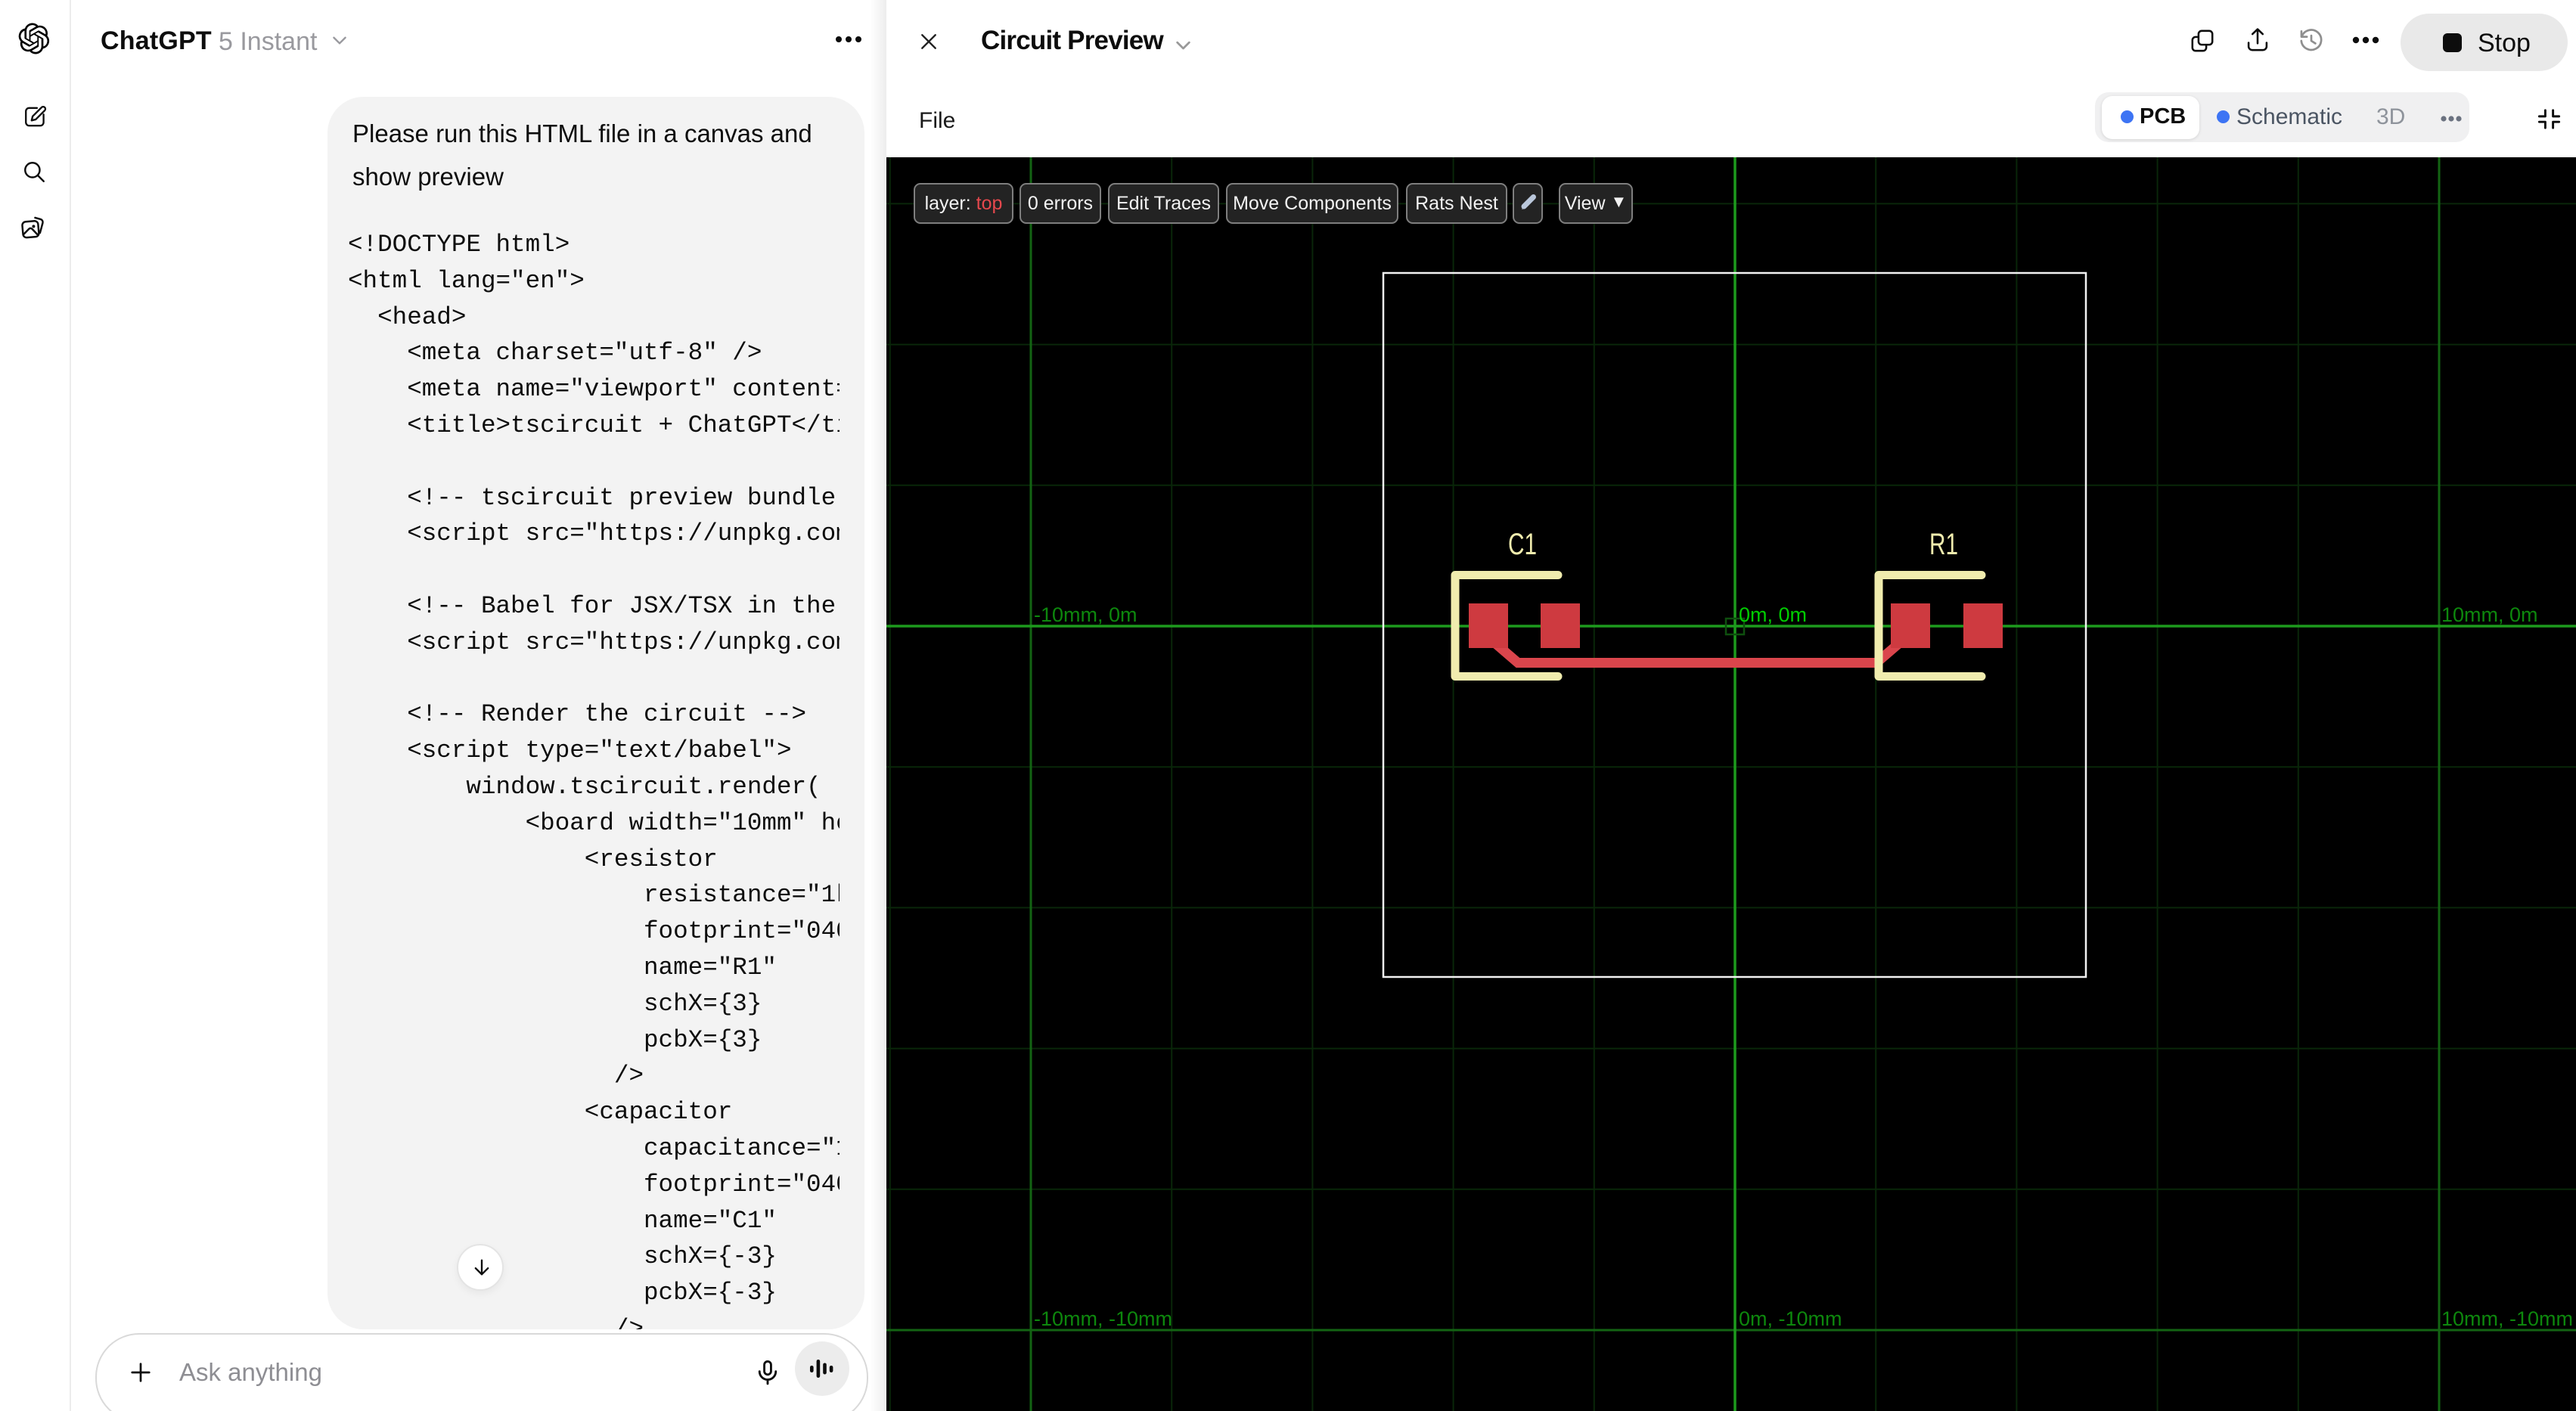  Describe the element at coordinates (2507, 1318) in the screenshot. I see `svg-text: 10mm, -10mm` at that location.